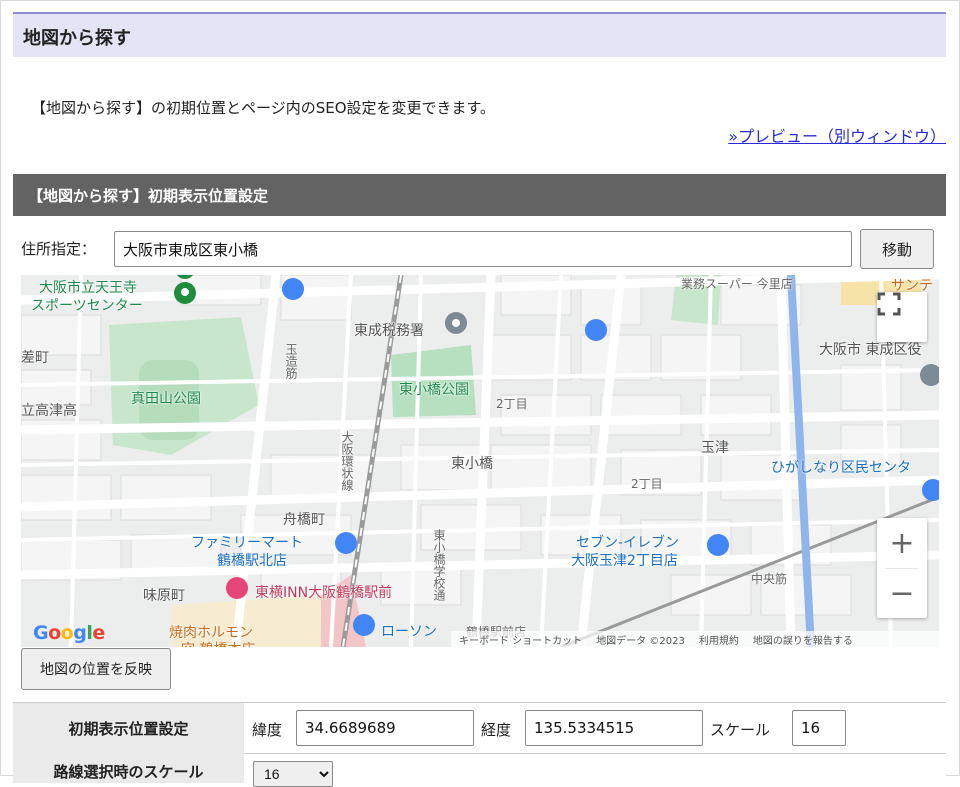  I want to click on fullscreen-icon, so click(889, 304).